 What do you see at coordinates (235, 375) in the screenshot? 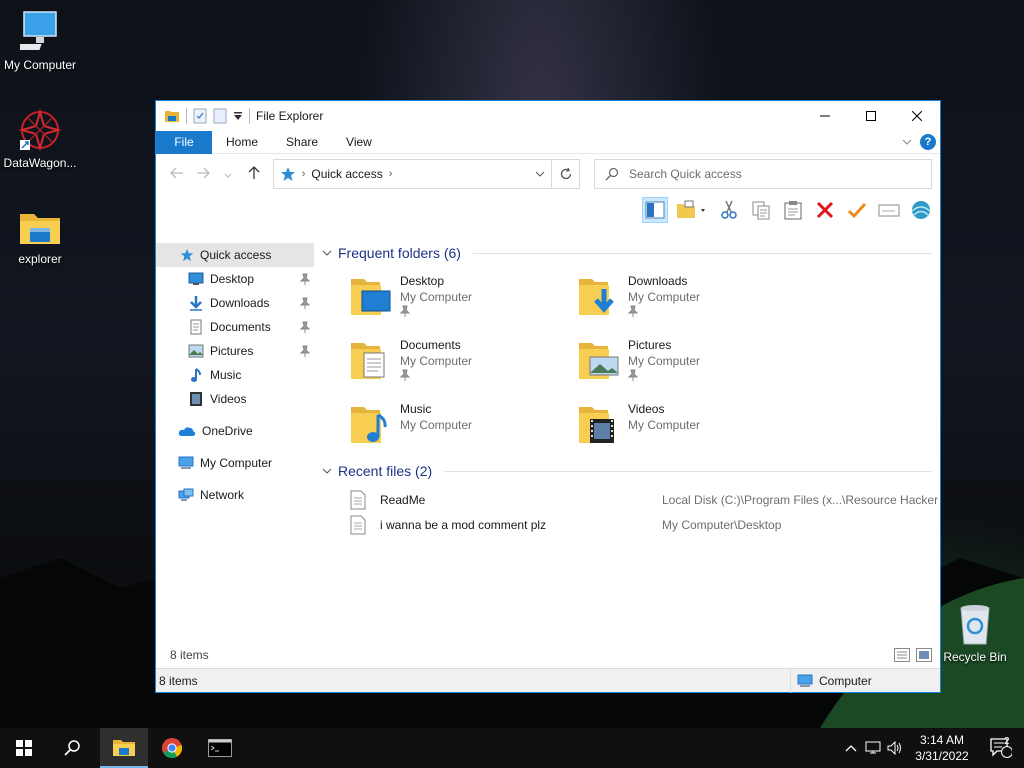
I see `sidebar-item-music: Music` at bounding box center [235, 375].